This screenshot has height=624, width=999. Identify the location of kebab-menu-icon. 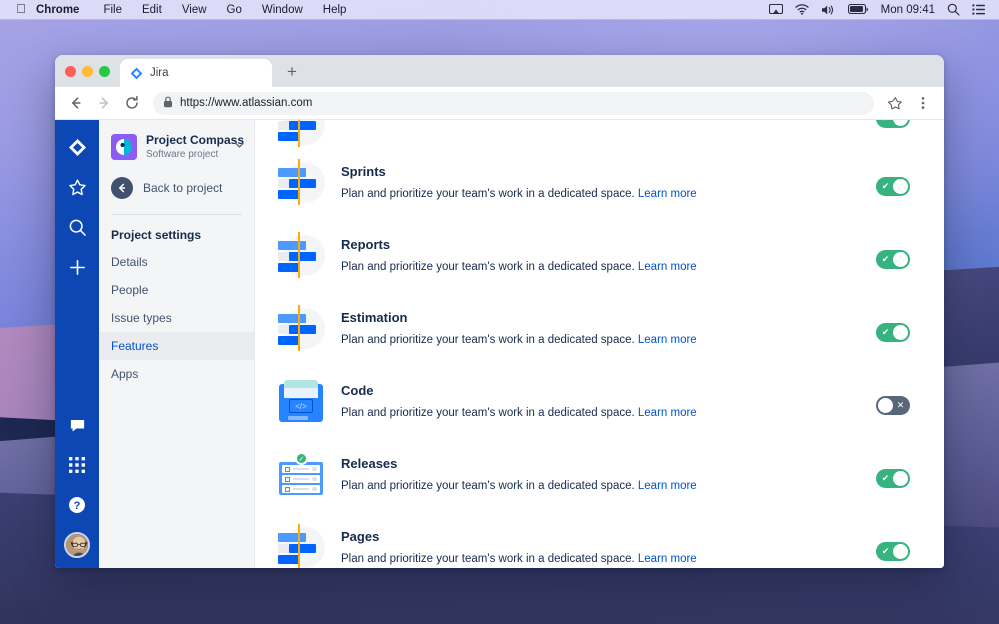
(923, 103).